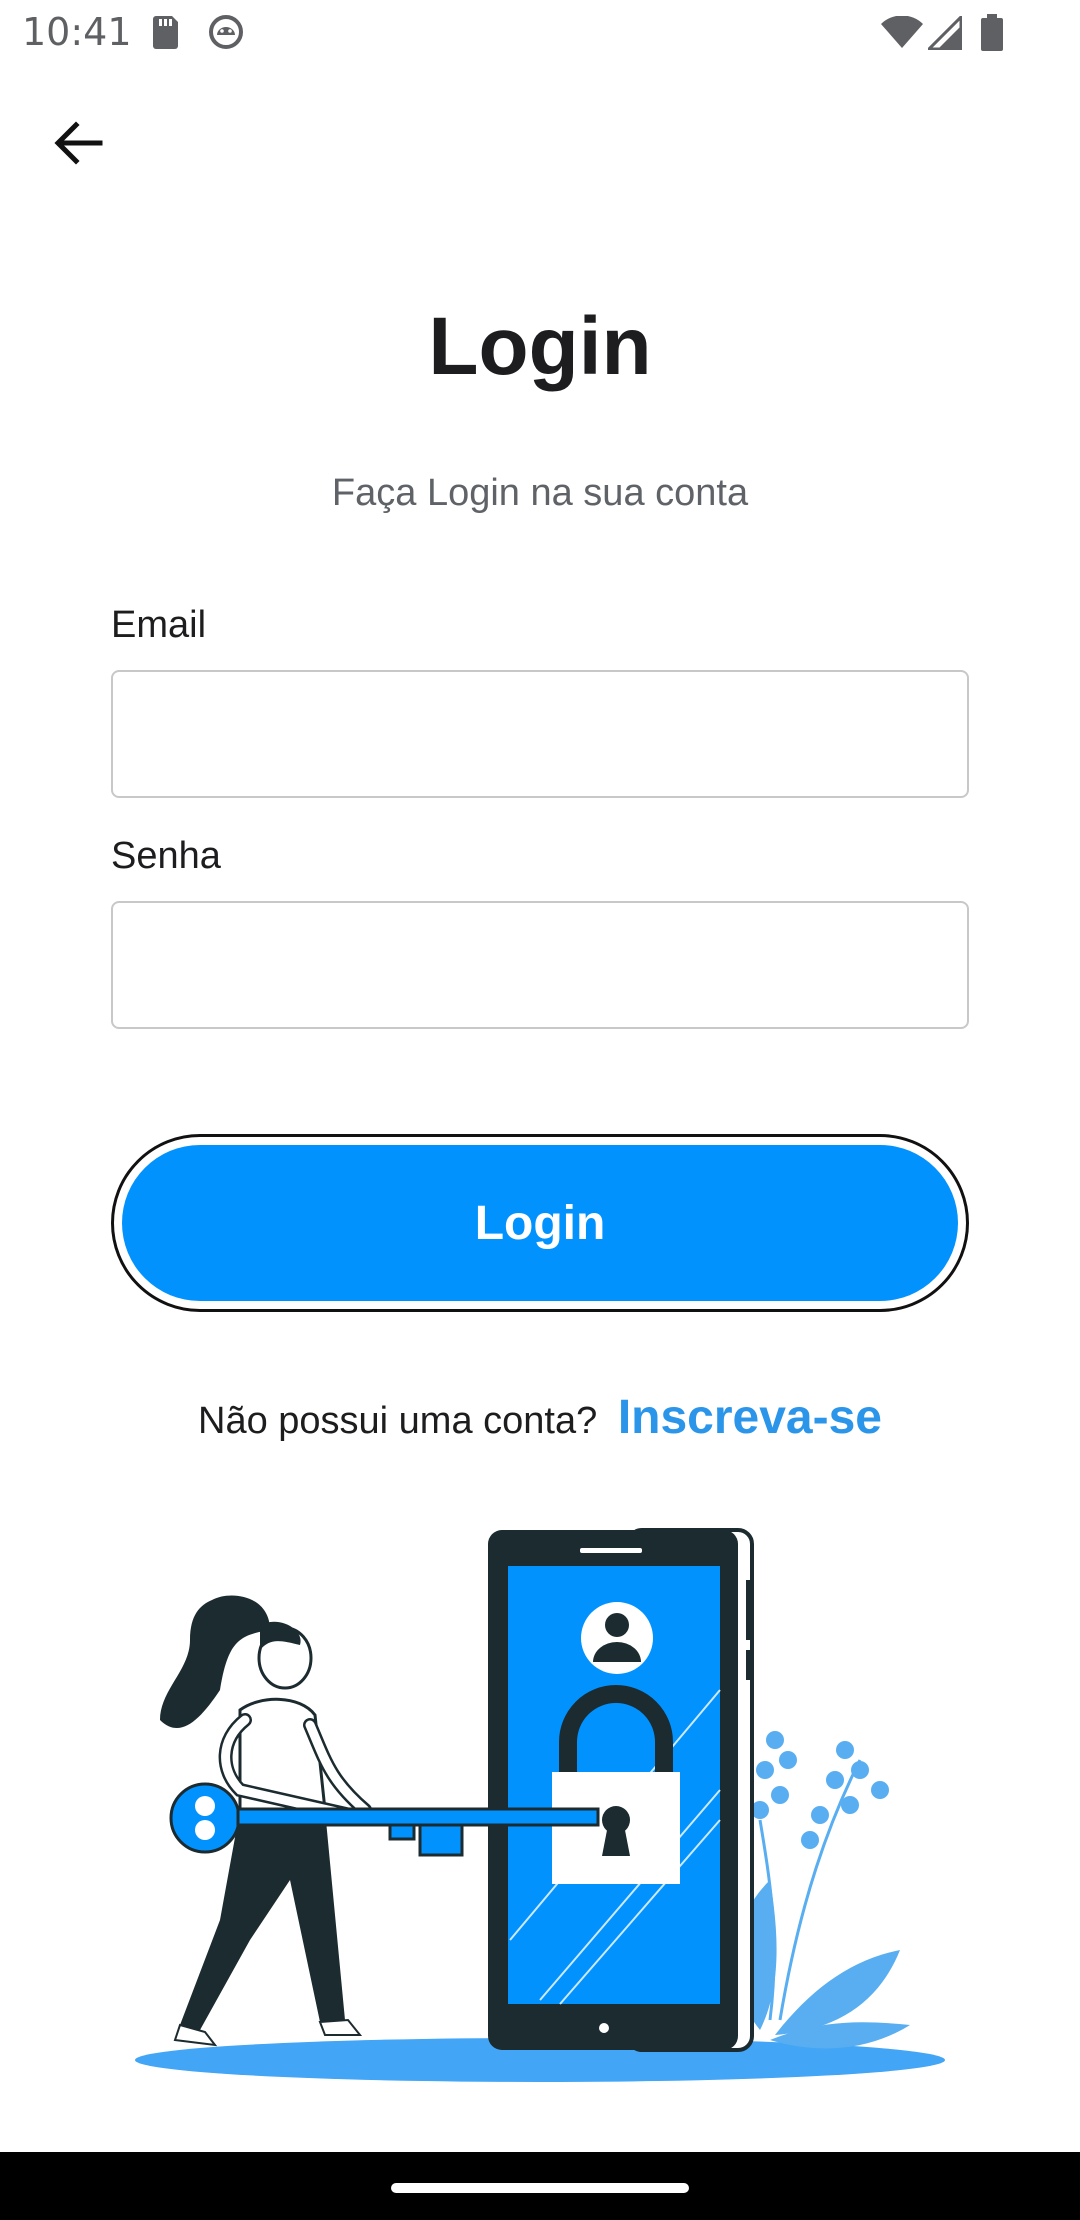 The height and width of the screenshot is (2220, 1080). What do you see at coordinates (77, 32) in the screenshot?
I see `status-time: 10:41` at bounding box center [77, 32].